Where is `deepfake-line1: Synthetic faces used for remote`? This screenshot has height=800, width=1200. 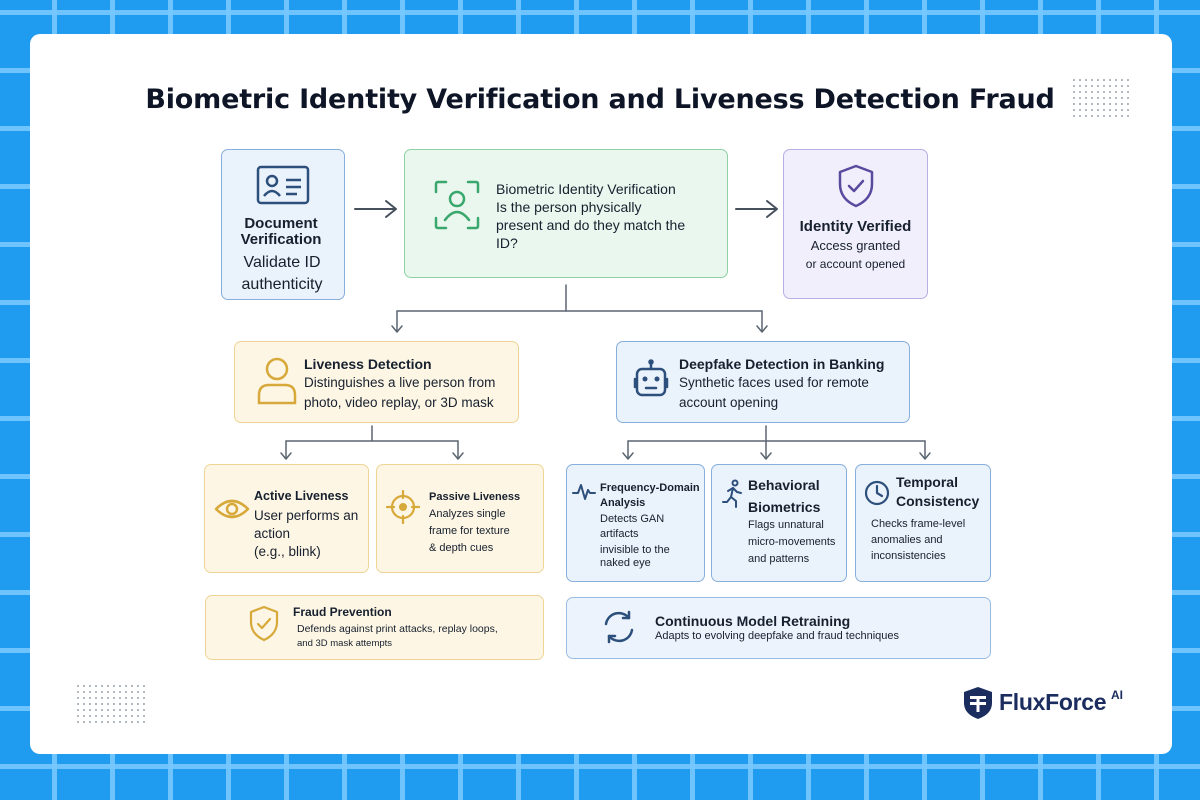
deepfake-line1: Synthetic faces used for remote is located at coordinates (774, 382).